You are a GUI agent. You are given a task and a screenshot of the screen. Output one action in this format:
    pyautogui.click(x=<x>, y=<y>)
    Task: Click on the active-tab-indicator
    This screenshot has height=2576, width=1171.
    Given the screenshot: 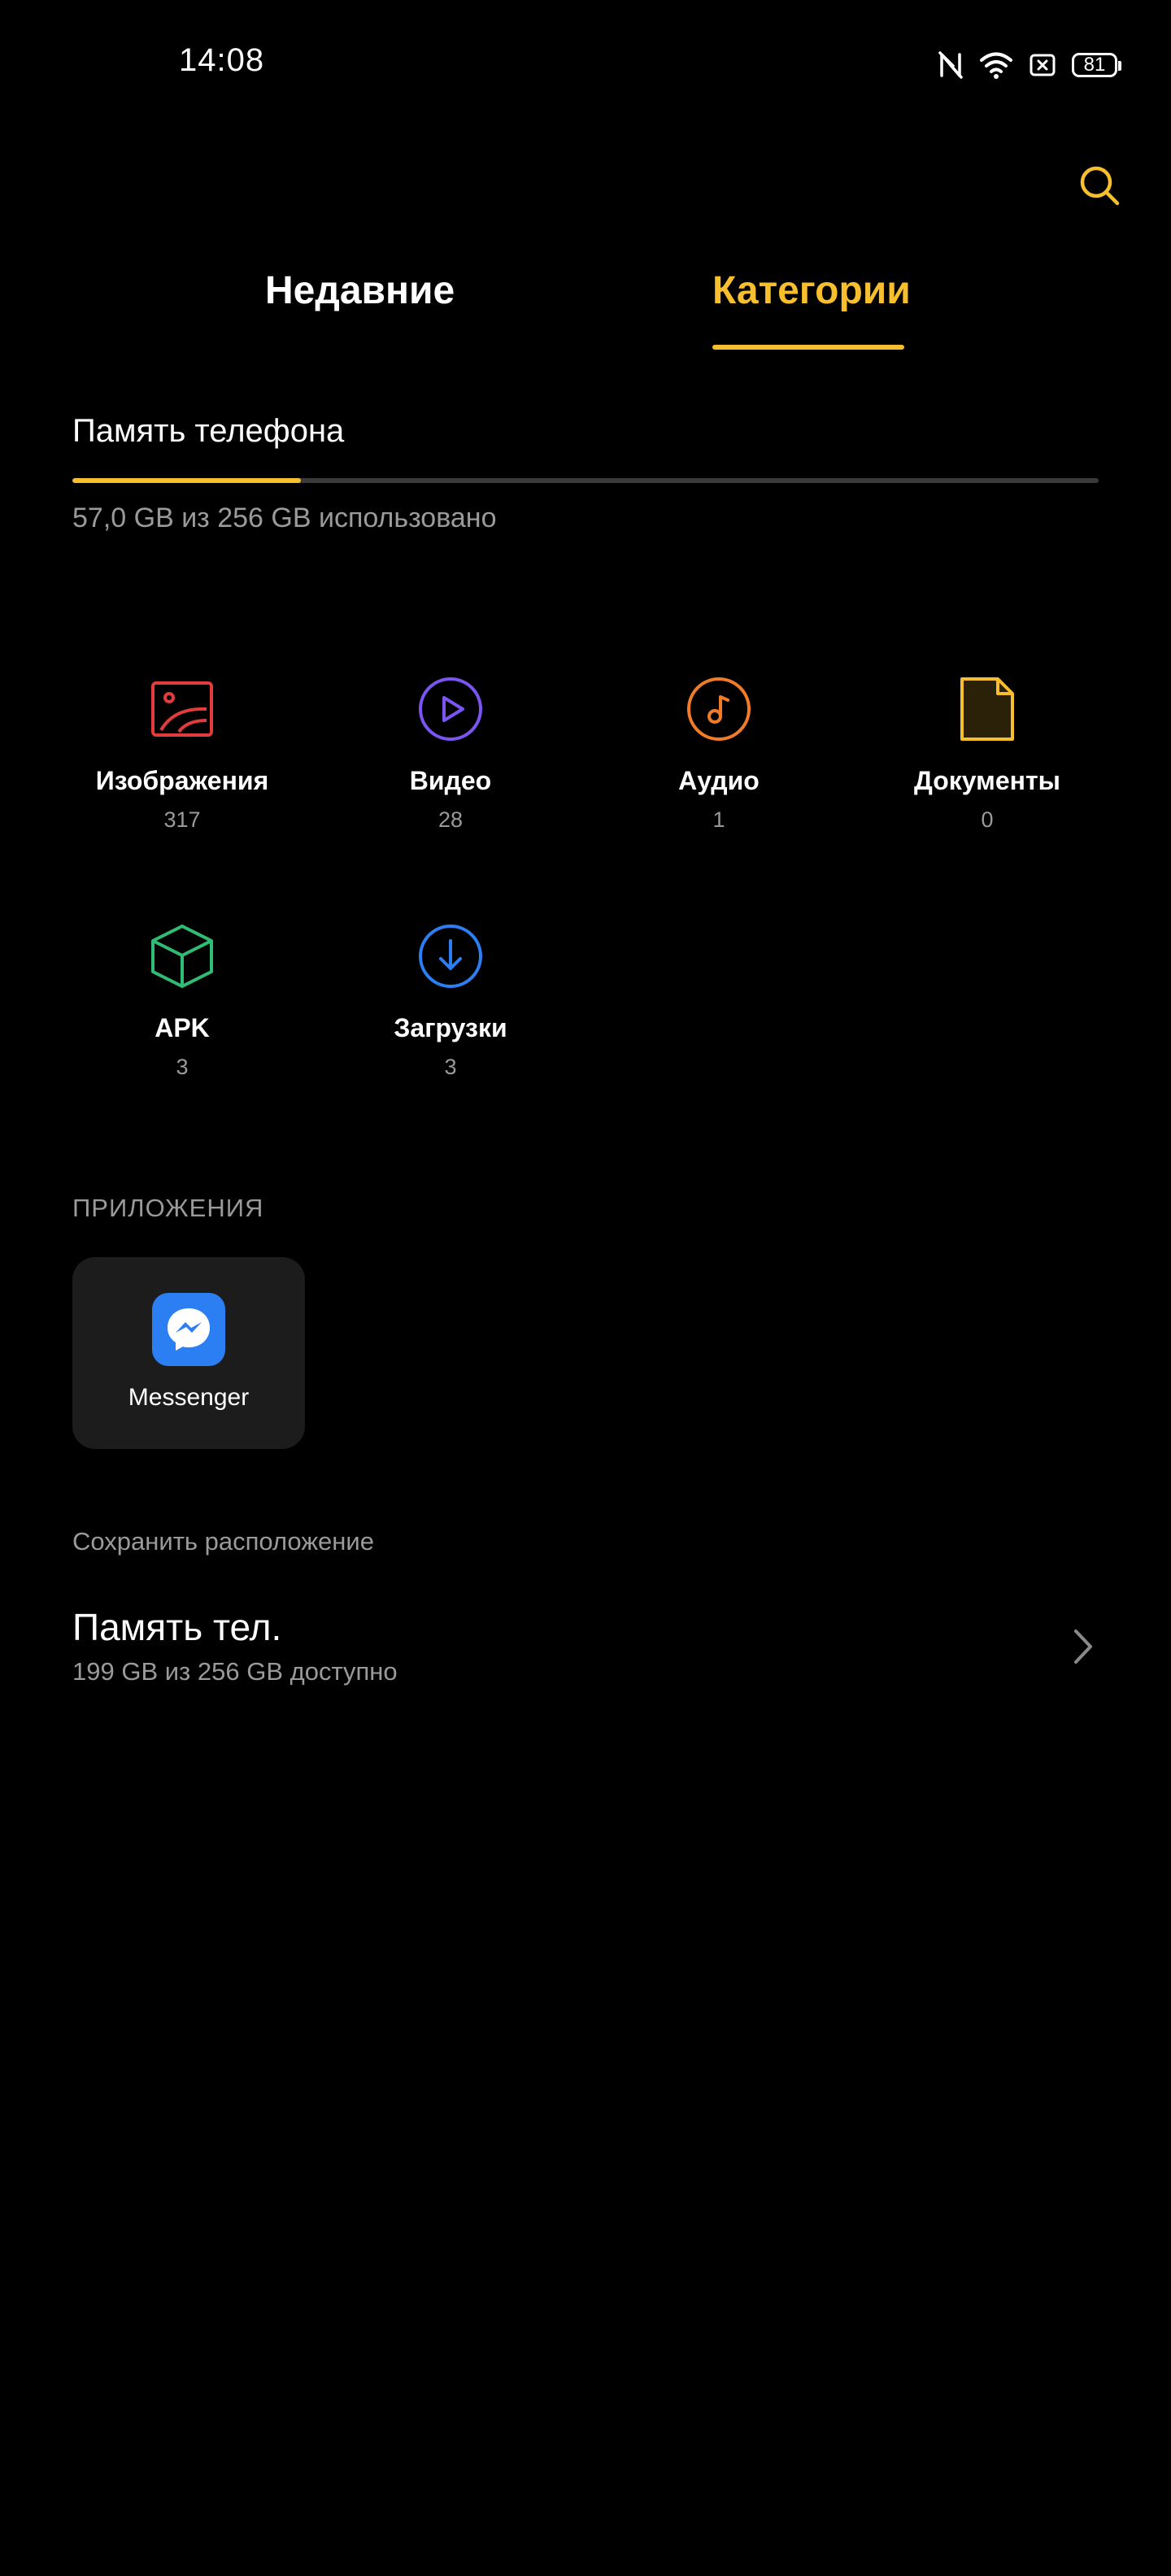 What is the action you would take?
    pyautogui.click(x=808, y=347)
    